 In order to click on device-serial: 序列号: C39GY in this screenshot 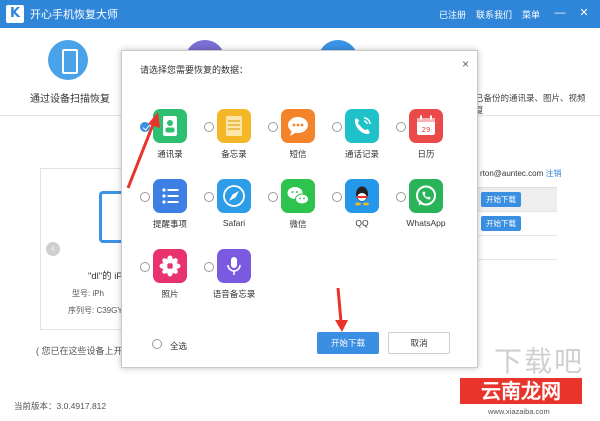, I will do `click(95, 310)`.